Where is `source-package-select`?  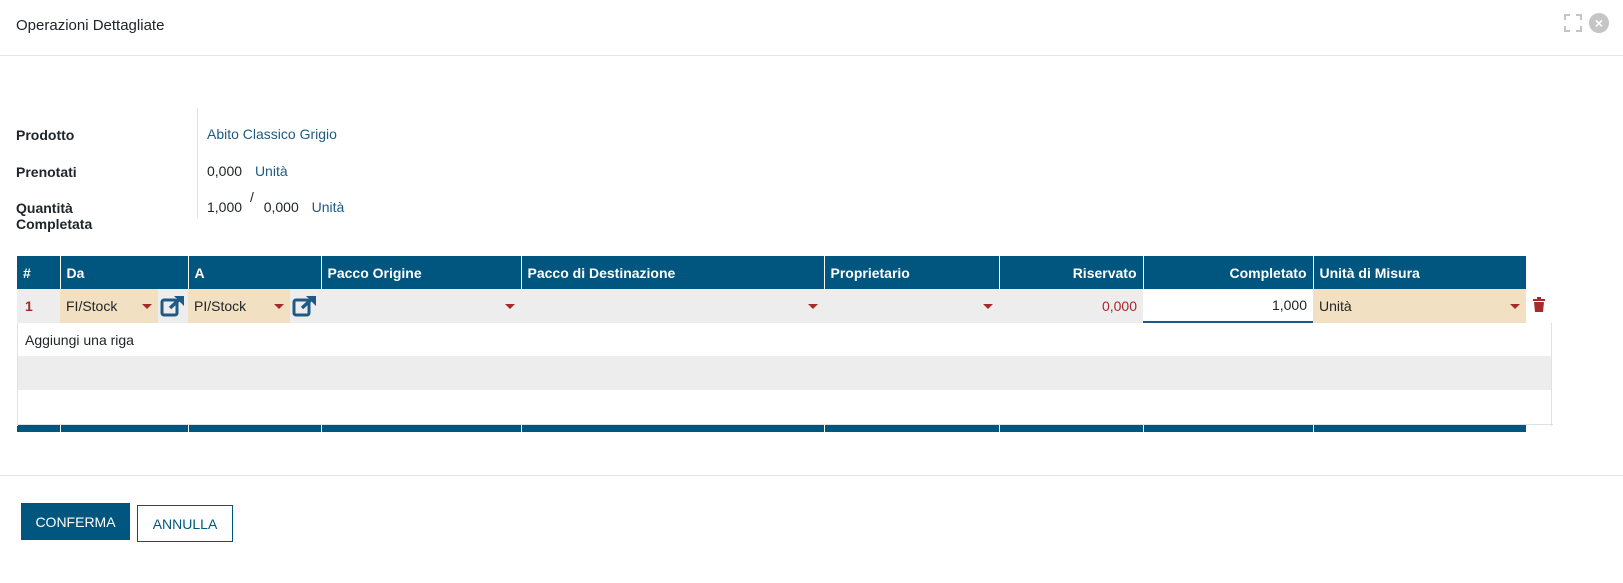 source-package-select is located at coordinates (421, 306).